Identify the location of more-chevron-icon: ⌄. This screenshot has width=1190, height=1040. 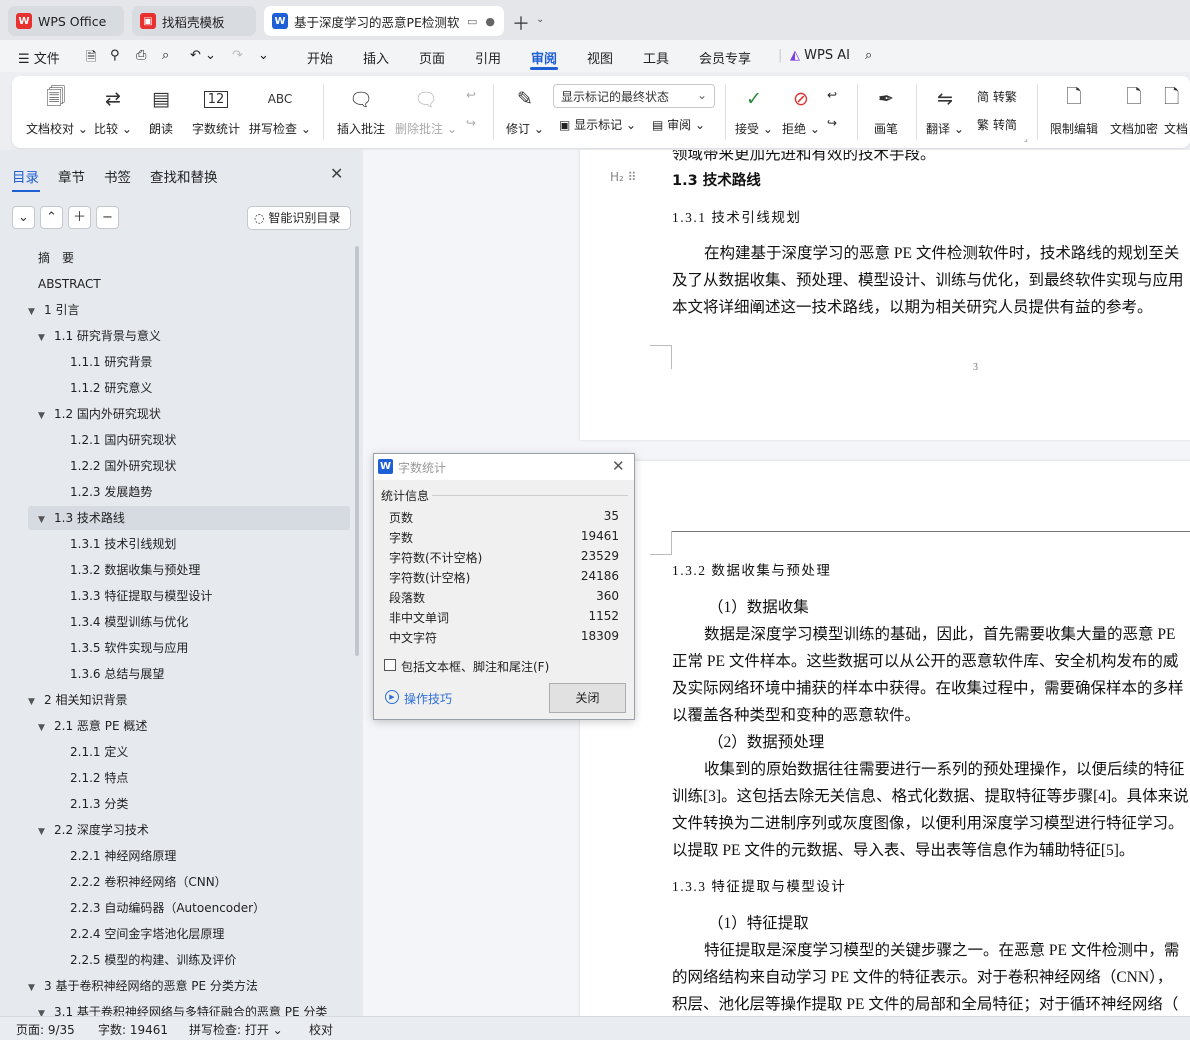
(263, 55).